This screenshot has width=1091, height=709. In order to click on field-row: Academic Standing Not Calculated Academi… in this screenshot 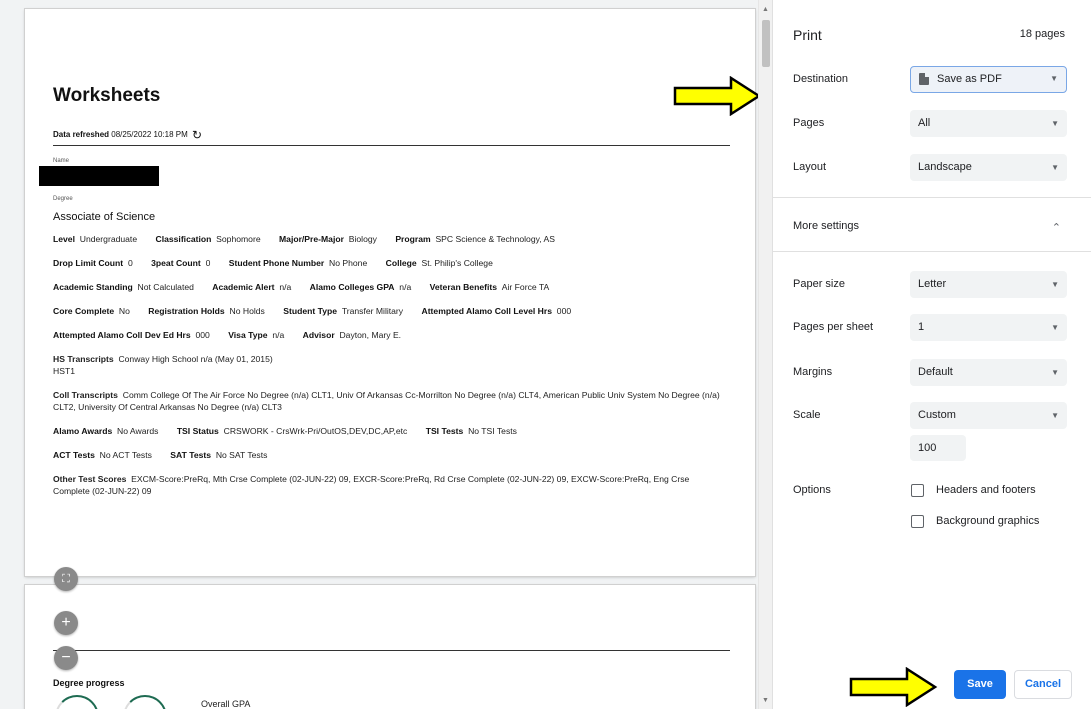, I will do `click(388, 287)`.